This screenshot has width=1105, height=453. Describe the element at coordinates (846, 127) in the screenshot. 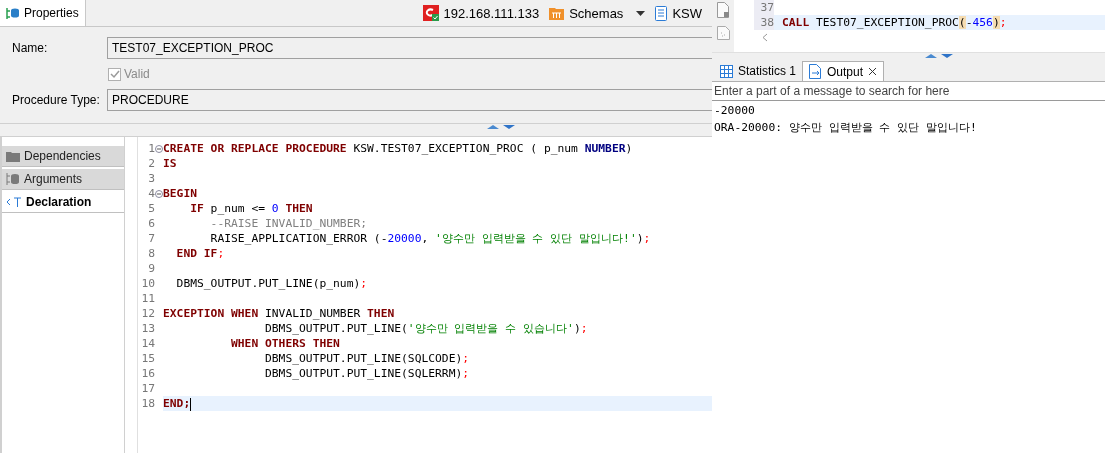

I see `output-line: ORA-20000: 양수만 입력받을 수 있단 말입니다!` at that location.